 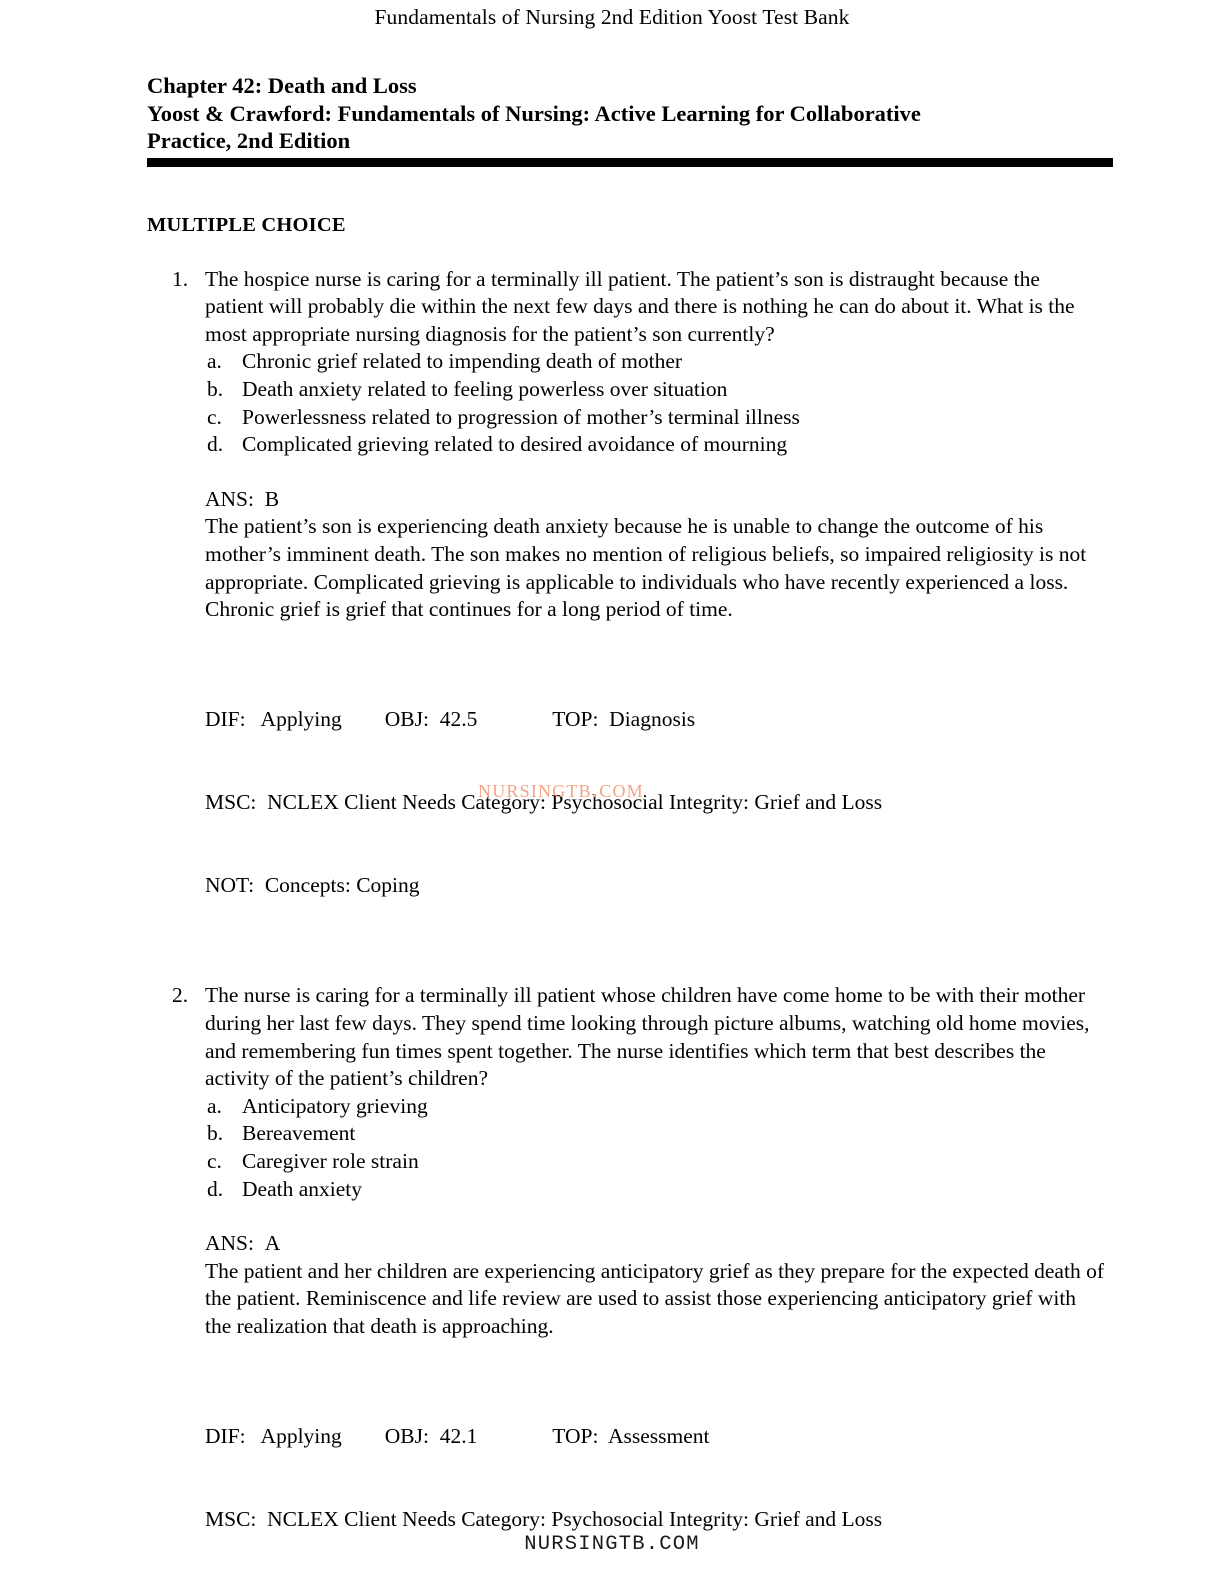 I want to click on option-text: Death anxiety, so click(x=302, y=1188).